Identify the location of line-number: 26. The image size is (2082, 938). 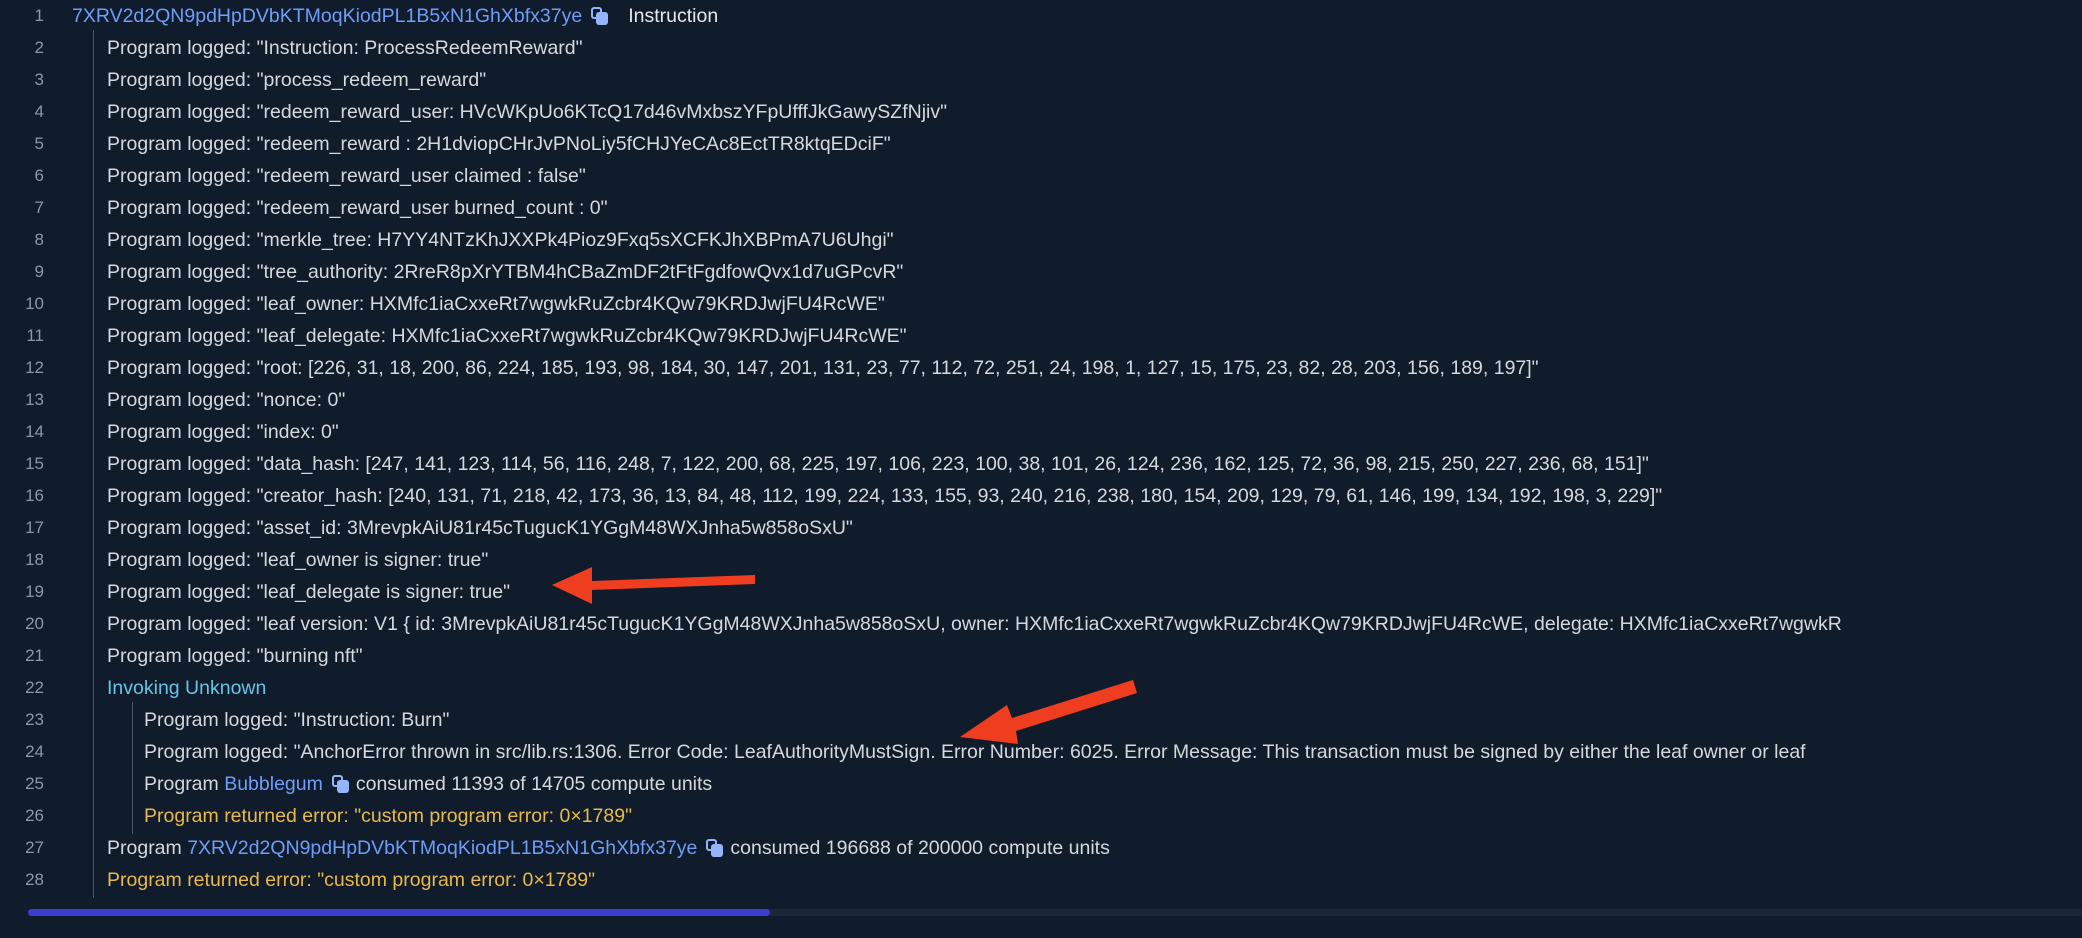
(34, 815).